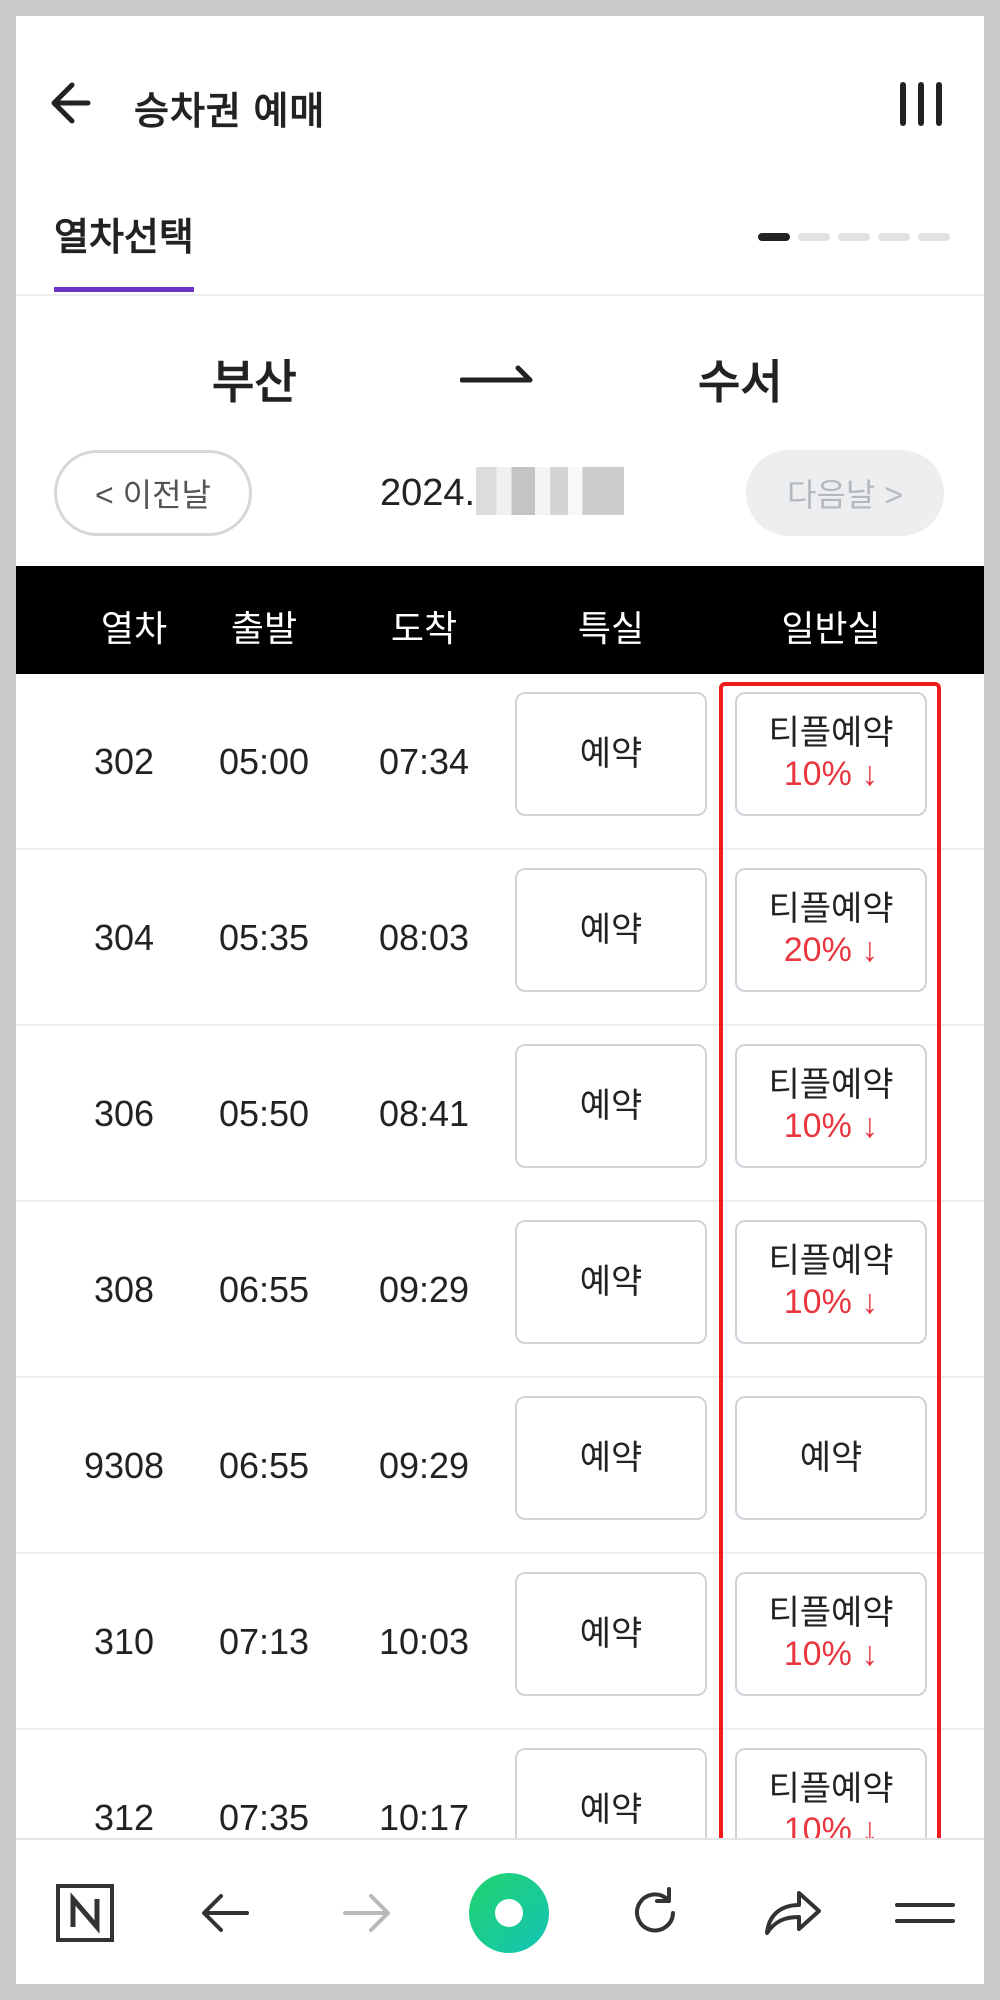  I want to click on date-navigator: < 이전날 2024. 다음날 >, so click(500, 489).